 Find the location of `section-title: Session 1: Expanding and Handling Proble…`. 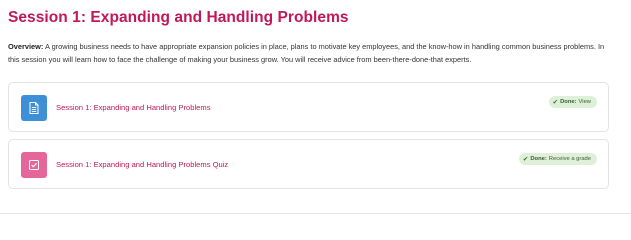

section-title: Session 1: Expanding and Handling Proble… is located at coordinates (178, 17).